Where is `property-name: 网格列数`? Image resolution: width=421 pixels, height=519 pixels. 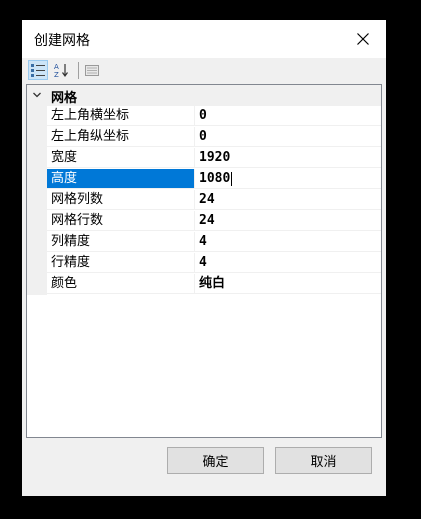
property-name: 网格列数 is located at coordinates (121, 200).